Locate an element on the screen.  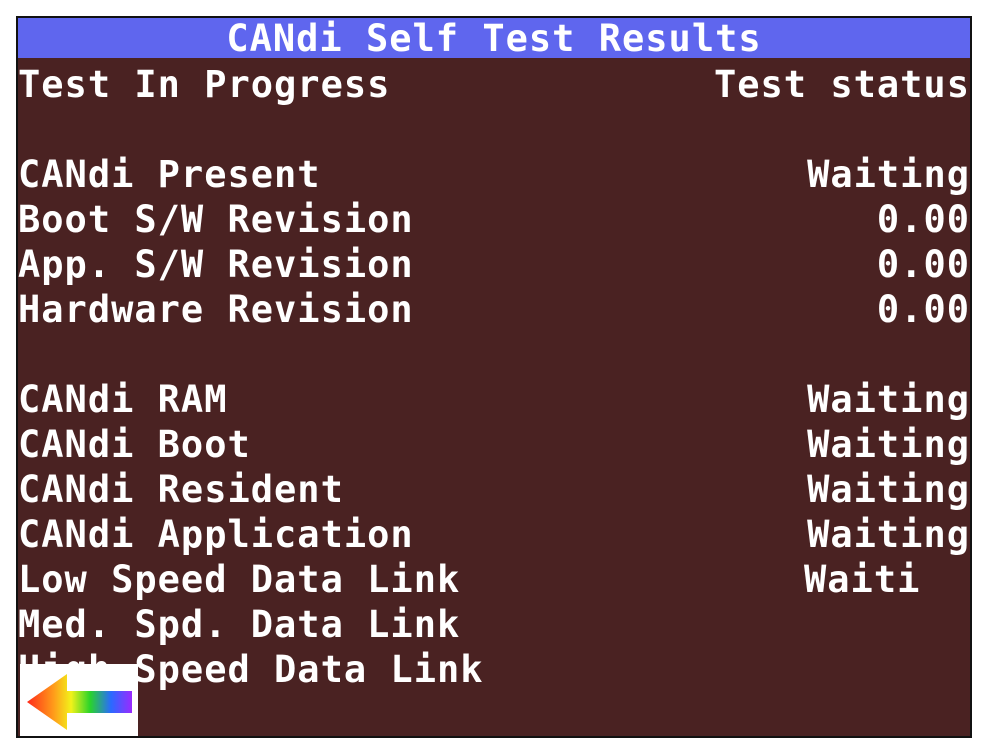
info-row-label: App. S/W Revision is located at coordinates (216, 264).